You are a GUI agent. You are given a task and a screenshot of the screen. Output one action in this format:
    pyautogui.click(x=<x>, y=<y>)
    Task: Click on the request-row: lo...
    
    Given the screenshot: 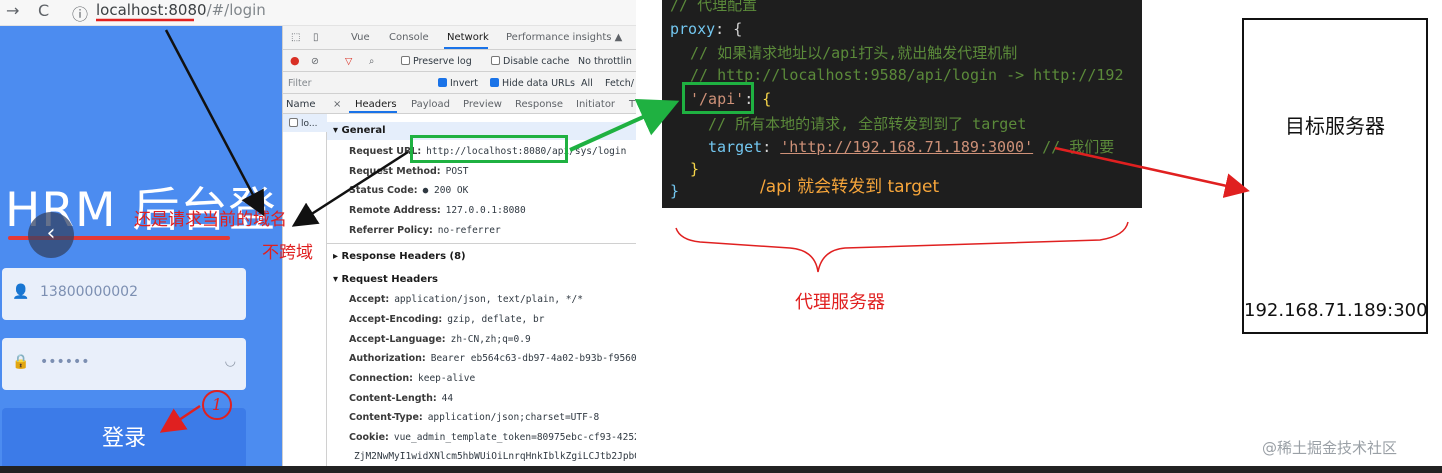 What is the action you would take?
    pyautogui.click(x=305, y=123)
    